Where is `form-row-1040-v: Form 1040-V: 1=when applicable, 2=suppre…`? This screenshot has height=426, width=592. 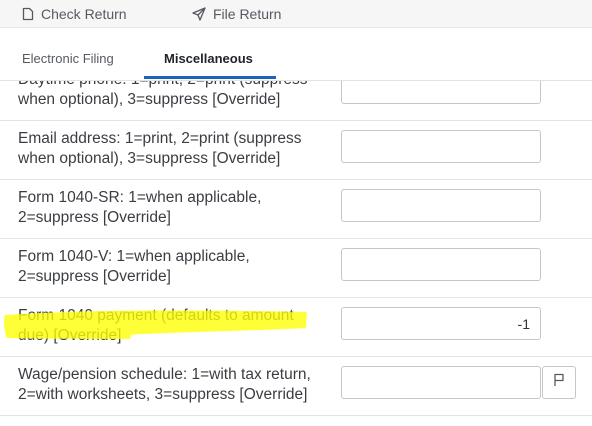 form-row-1040-v: Form 1040-V: 1=when applicable, 2=suppre… is located at coordinates (296, 268).